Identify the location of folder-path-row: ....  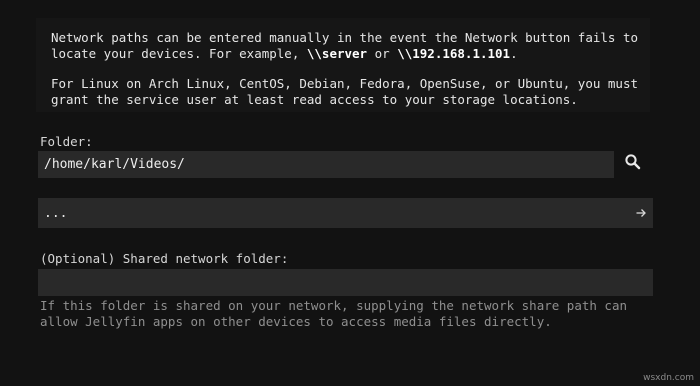
(345, 213).